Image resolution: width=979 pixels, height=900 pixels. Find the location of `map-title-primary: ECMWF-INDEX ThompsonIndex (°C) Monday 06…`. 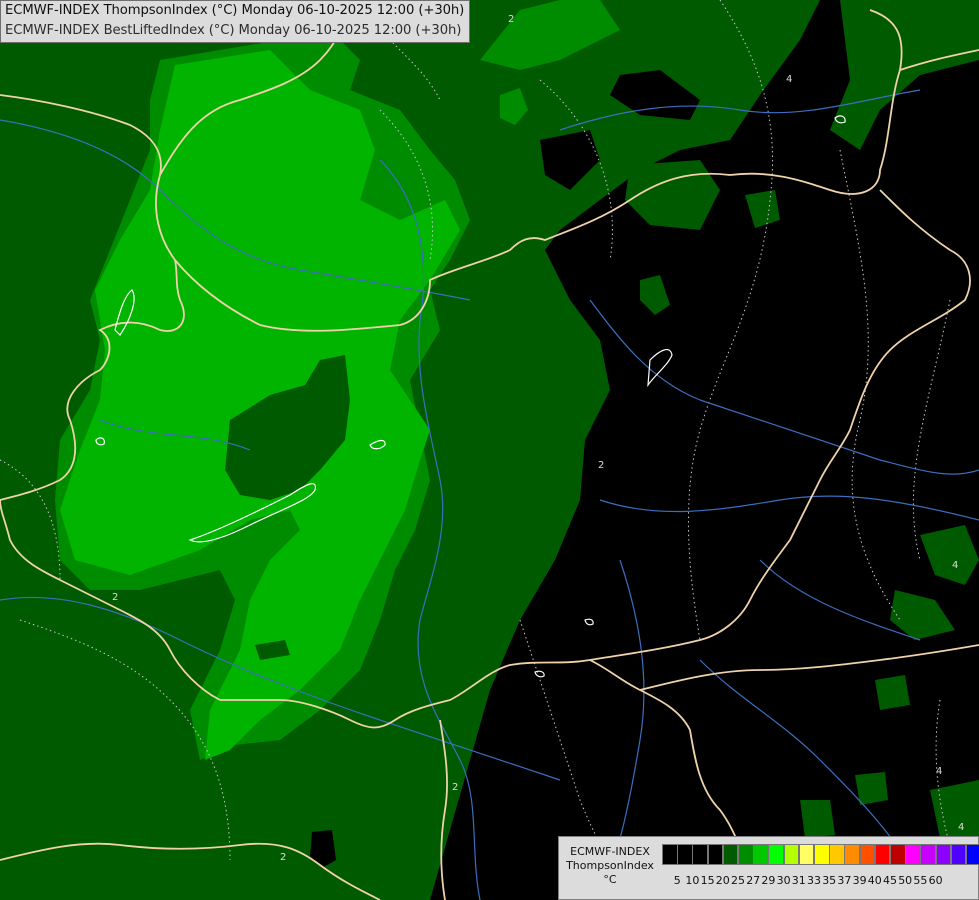

map-title-primary: ECMWF-INDEX ThompsonIndex (°C) Monday 06… is located at coordinates (235, 10).